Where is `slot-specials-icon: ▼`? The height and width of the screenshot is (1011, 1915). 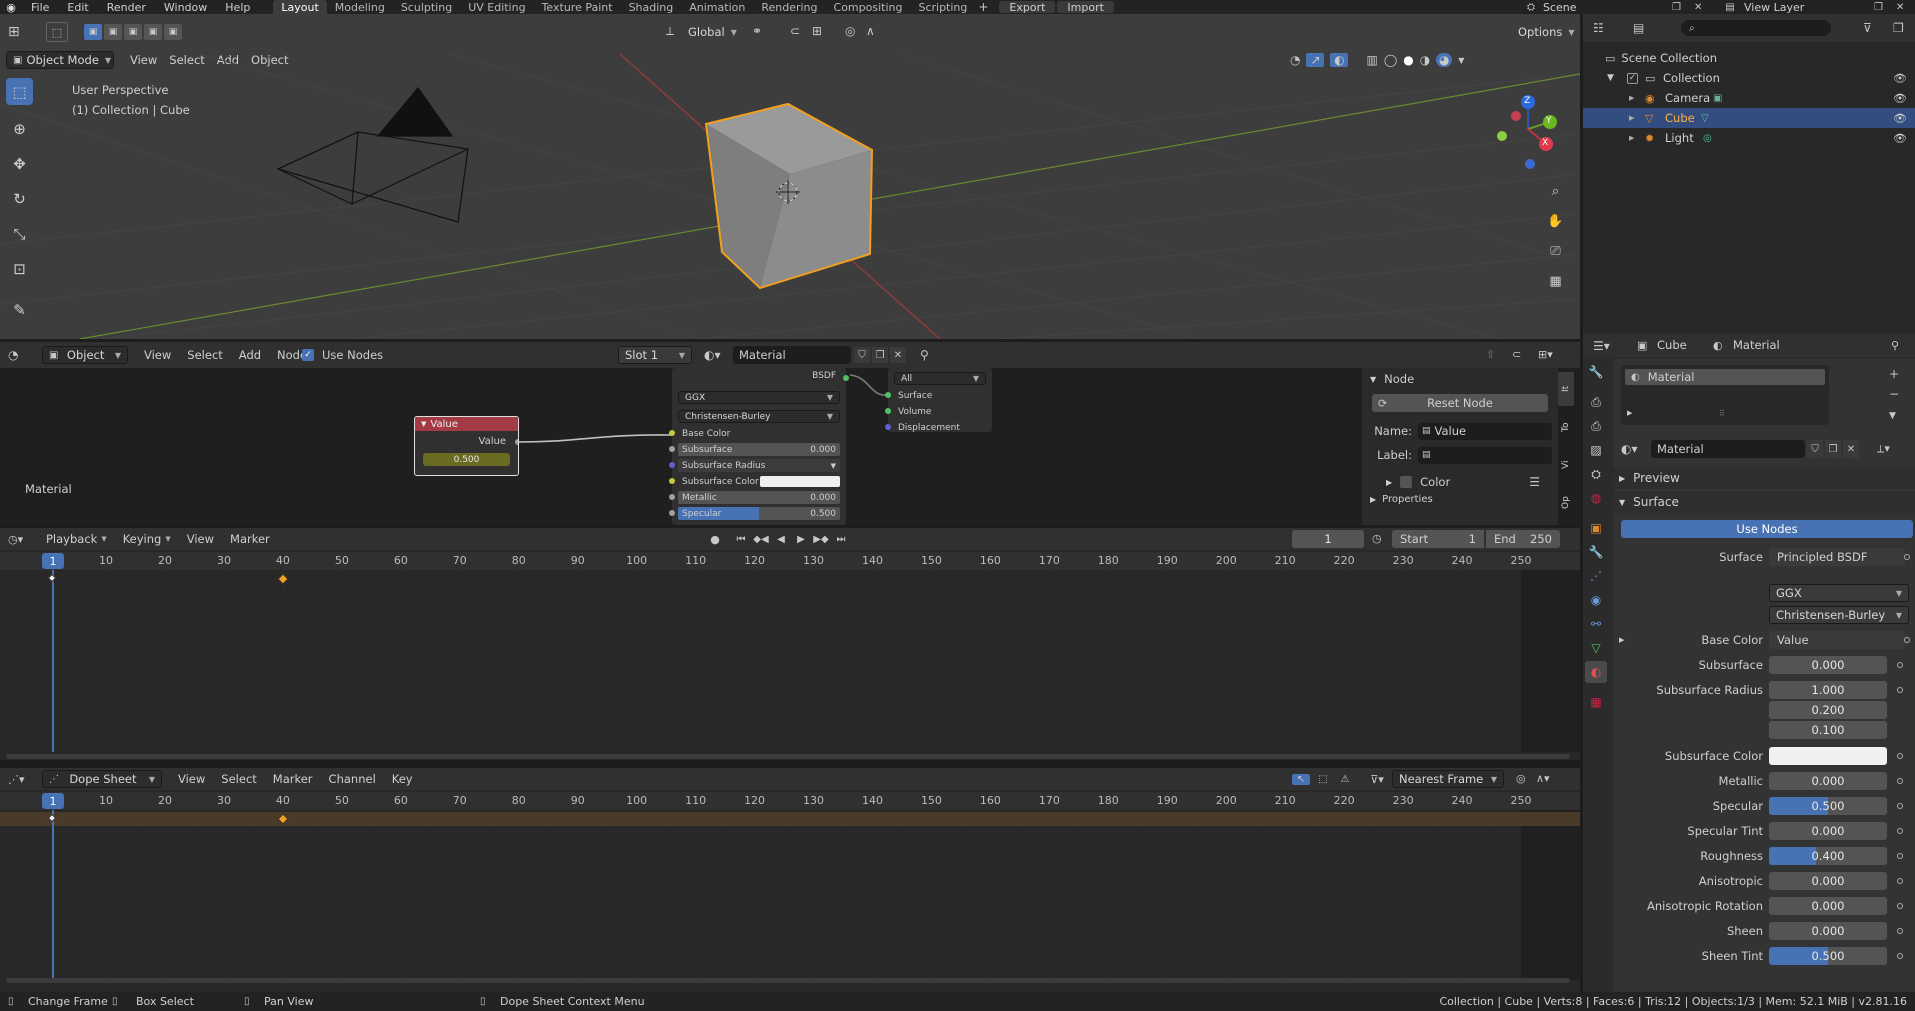
slot-specials-icon: ▼ is located at coordinates (1892, 416).